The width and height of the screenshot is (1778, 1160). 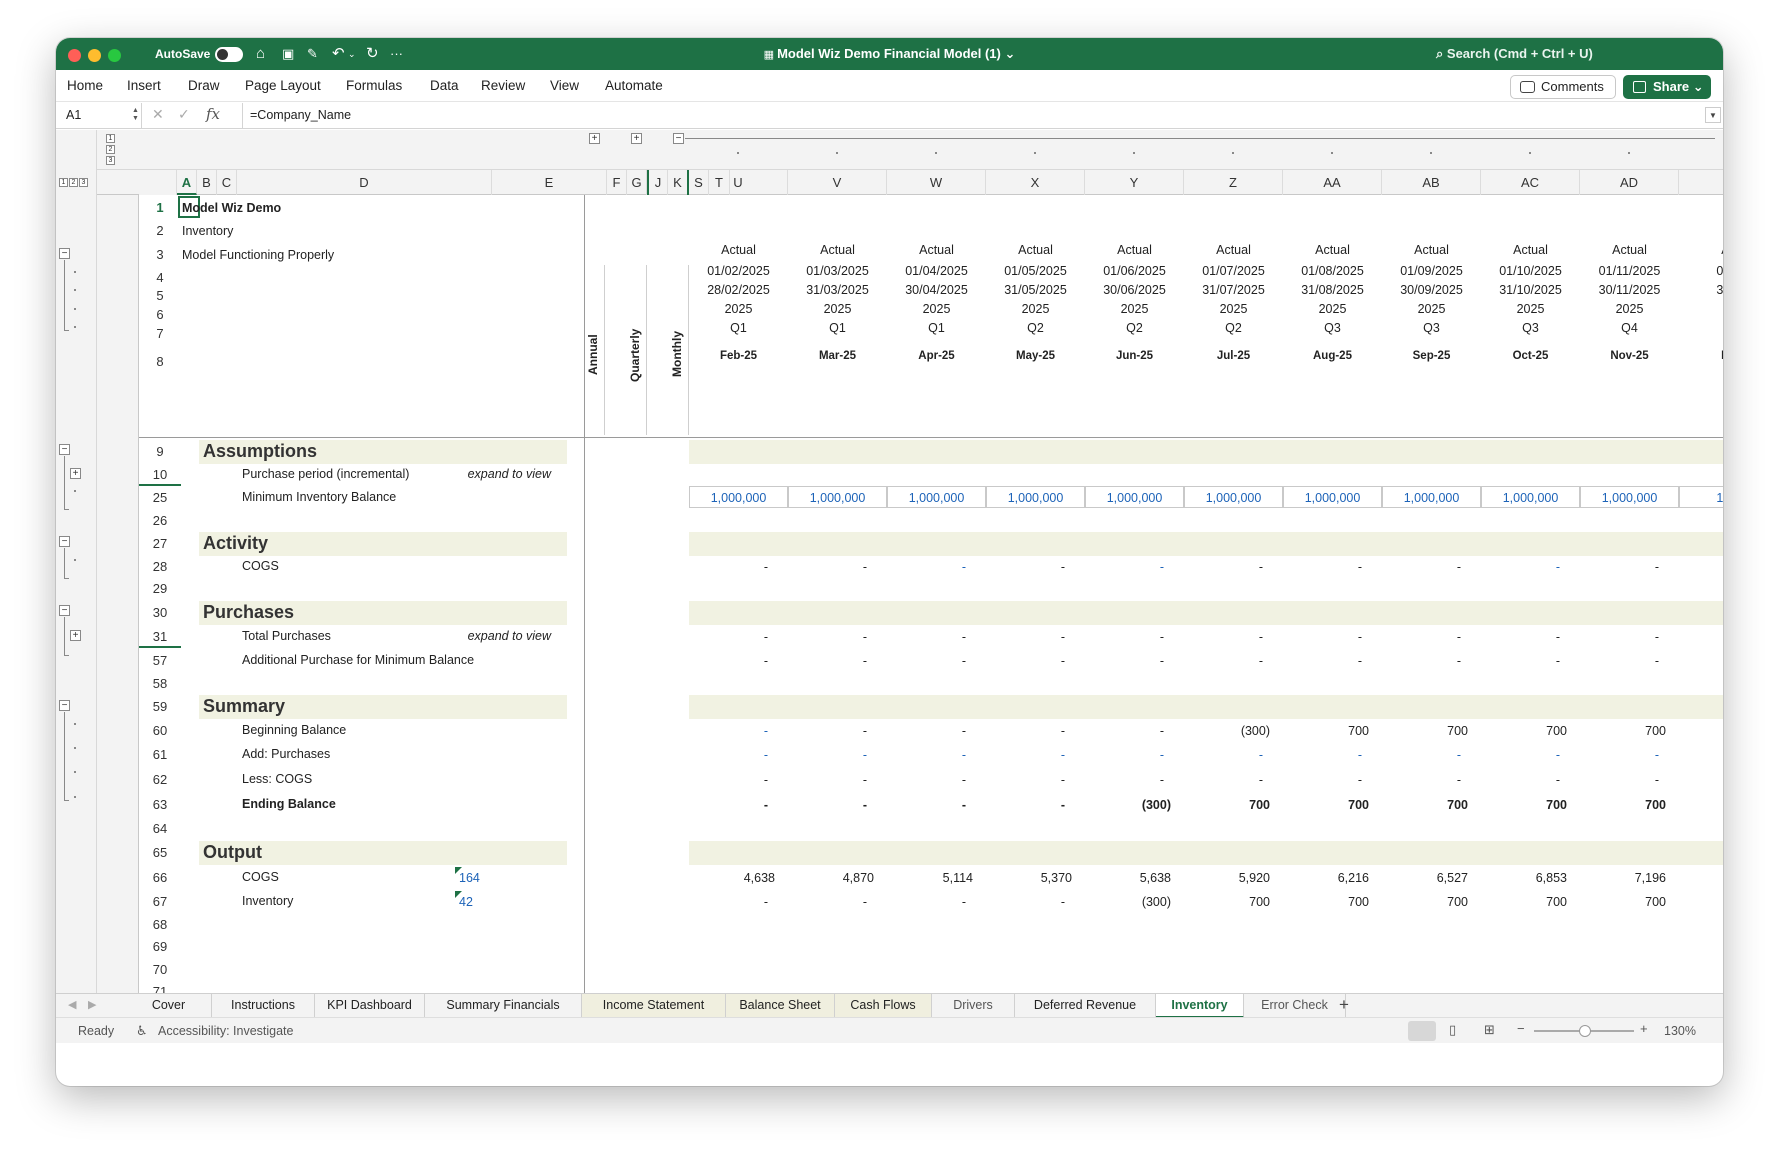 What do you see at coordinates (160, 988) in the screenshot?
I see `row-header-71: 71` at bounding box center [160, 988].